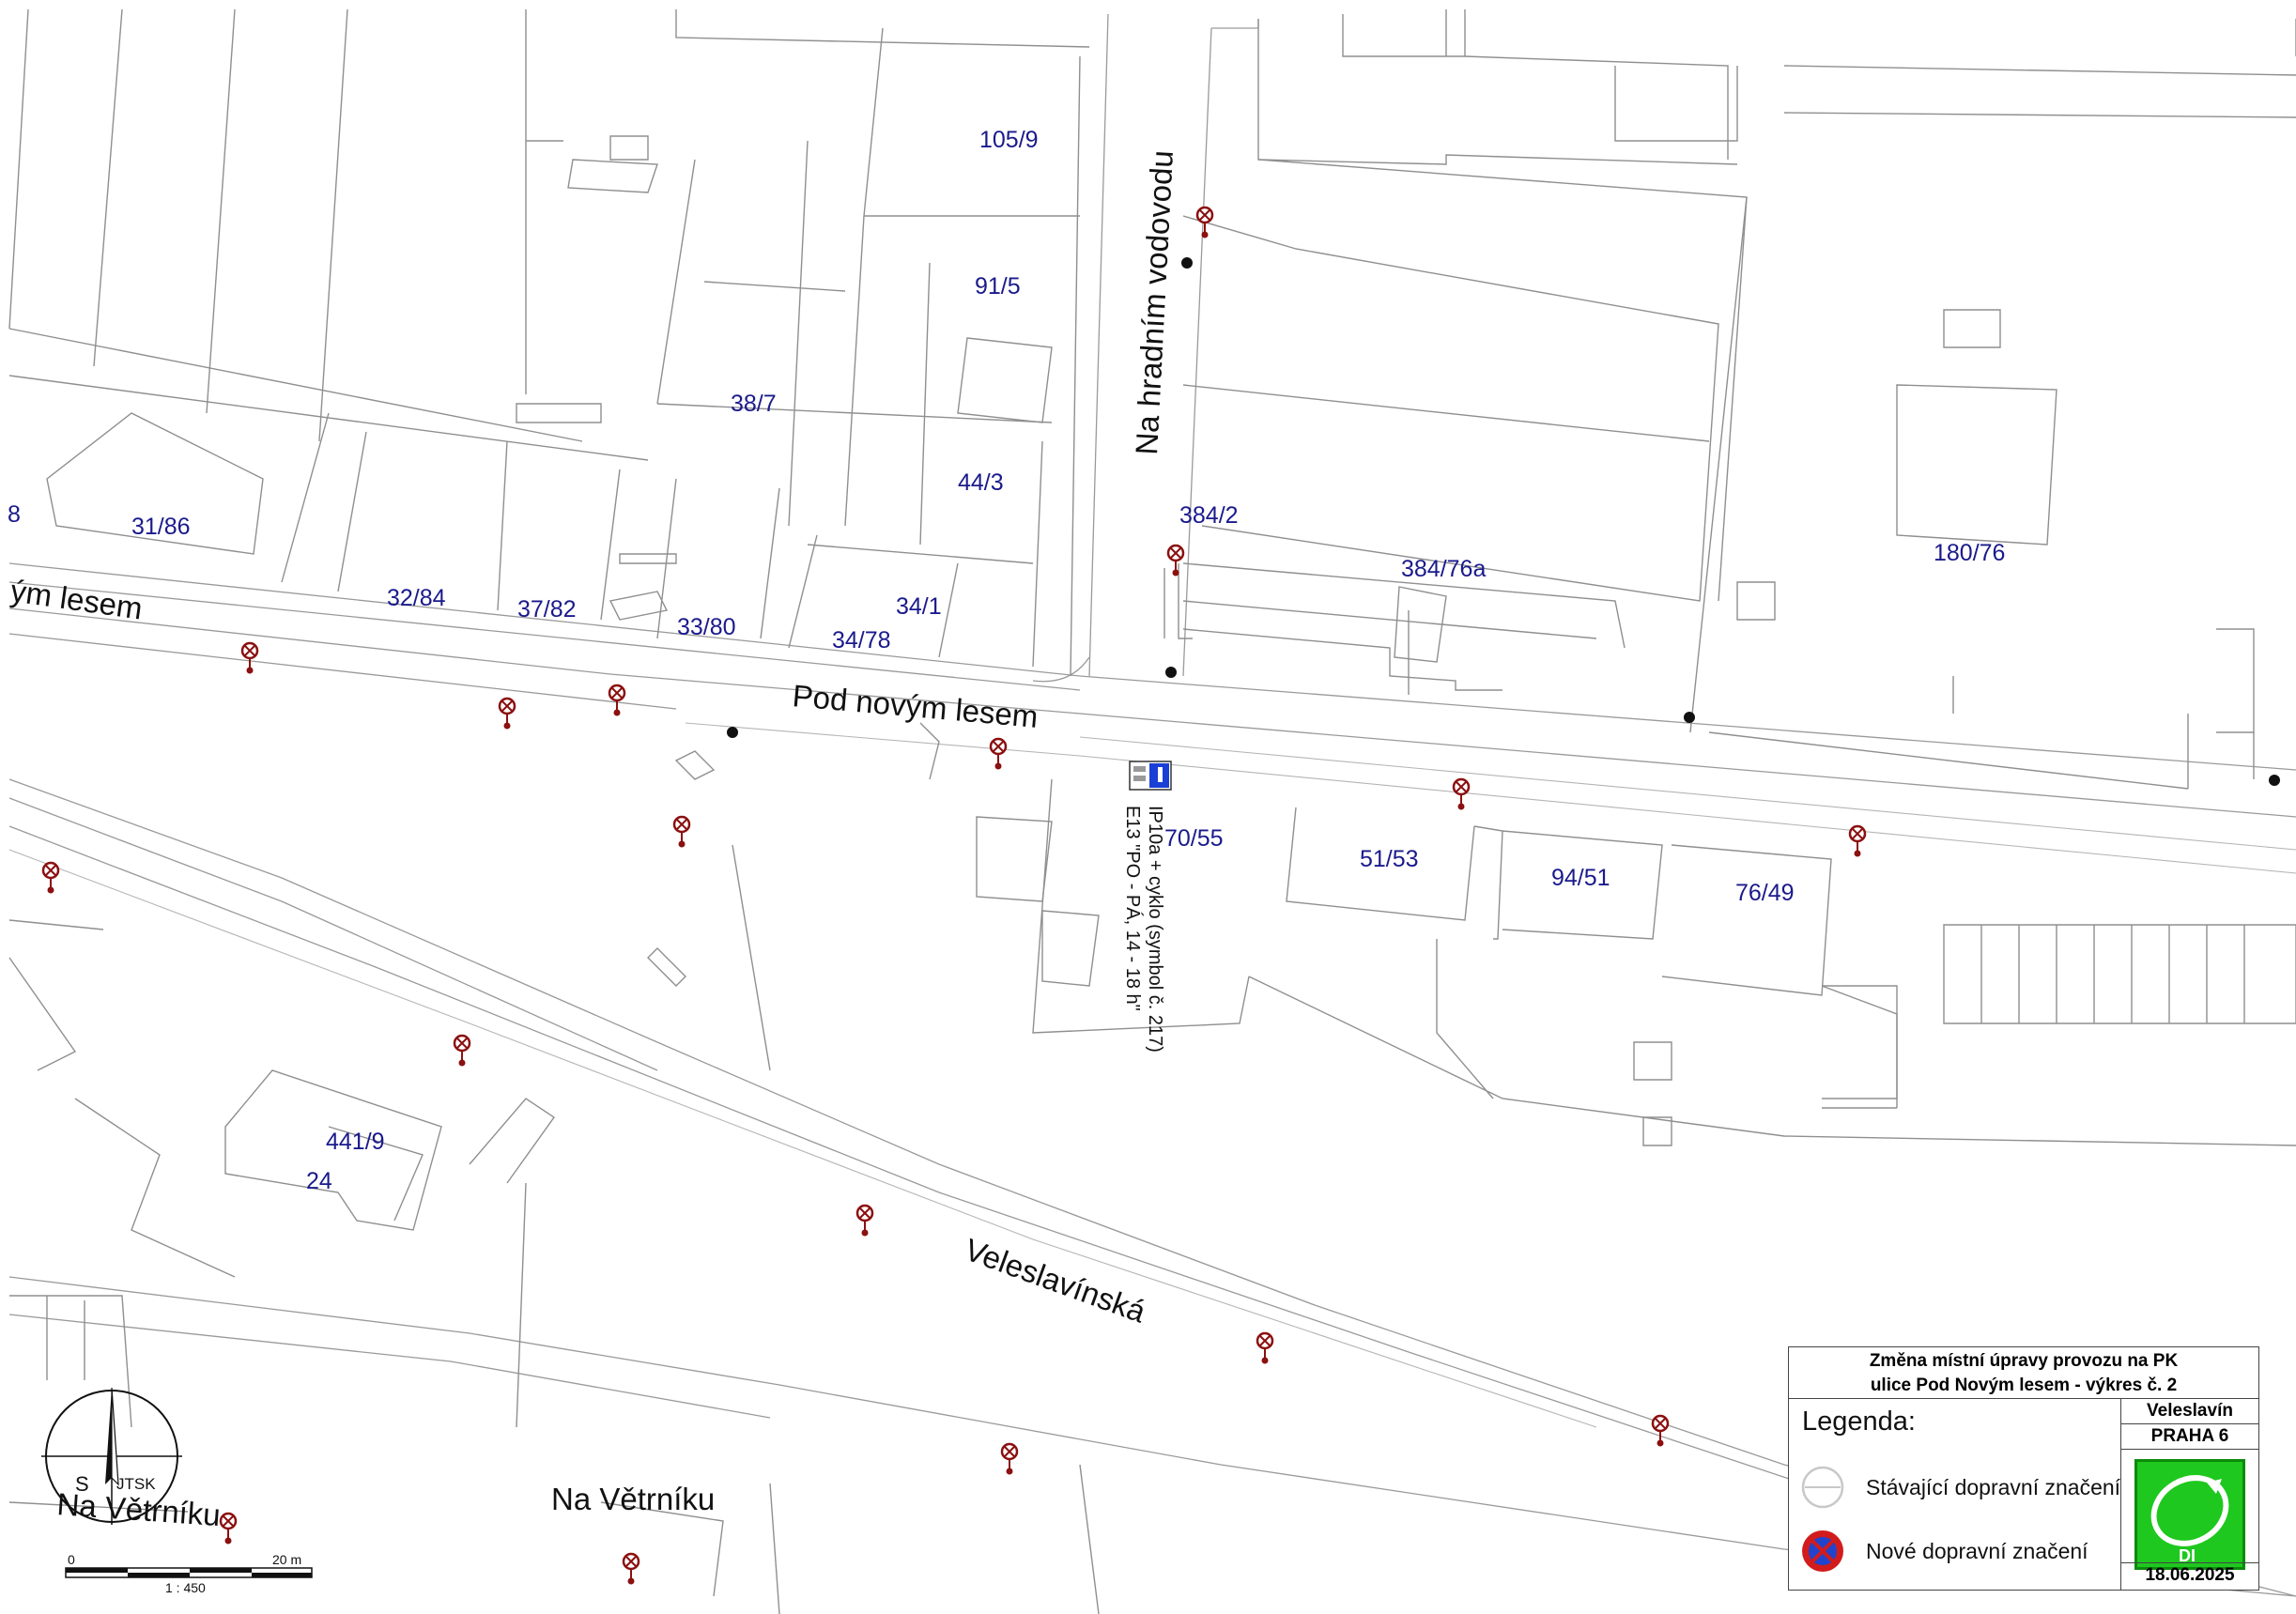 The width and height of the screenshot is (2296, 1614). What do you see at coordinates (981, 483) in the screenshot?
I see `parcel-number: 44/3` at bounding box center [981, 483].